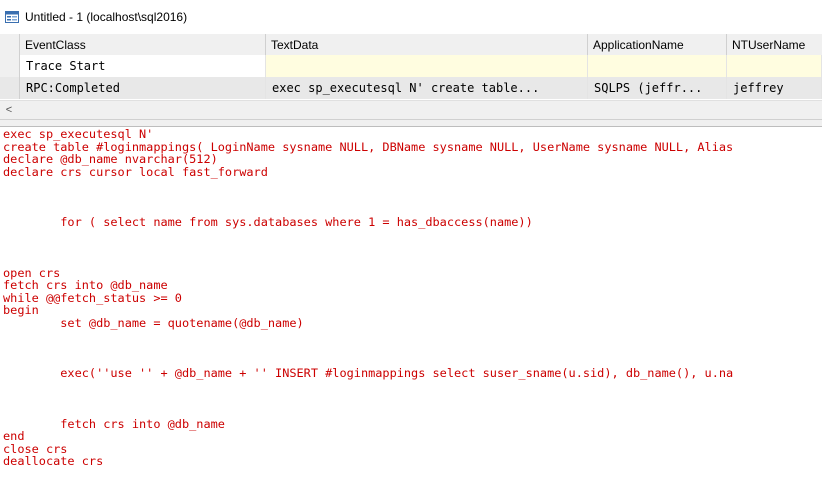  I want to click on code-line: declare crs cursor local fast_forward, so click(135, 171).